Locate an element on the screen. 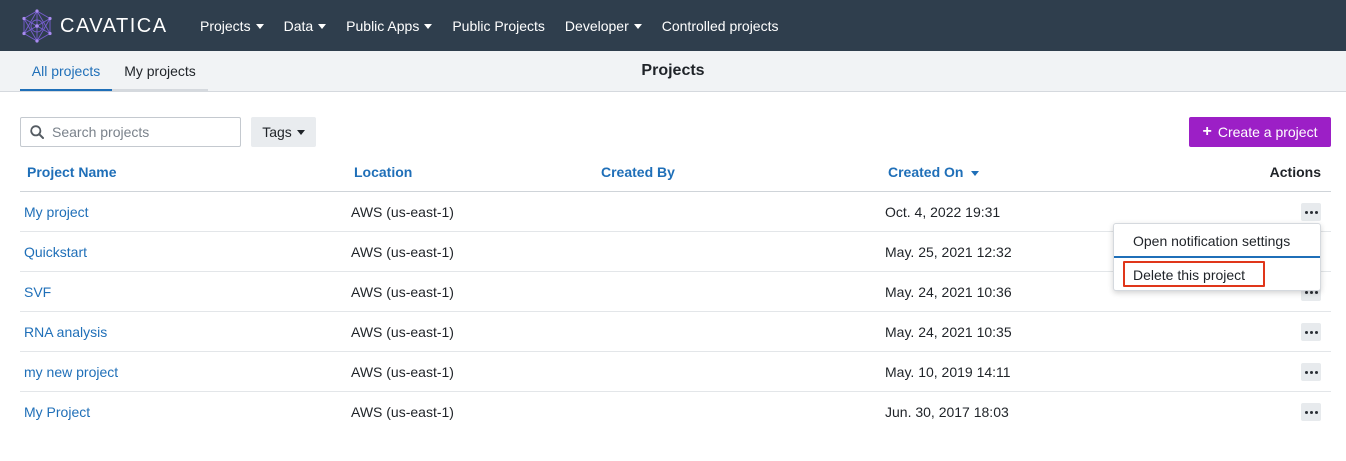 Image resolution: width=1346 pixels, height=461 pixels. menu-item-delete-project: Delete this project is located at coordinates (1217, 275).